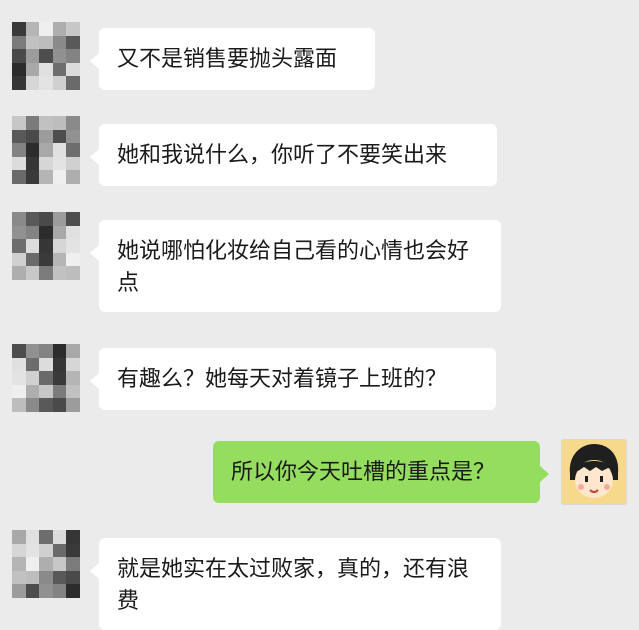 The width and height of the screenshot is (639, 630). I want to click on cartoon-girl-avatar-icon, so click(594, 472).